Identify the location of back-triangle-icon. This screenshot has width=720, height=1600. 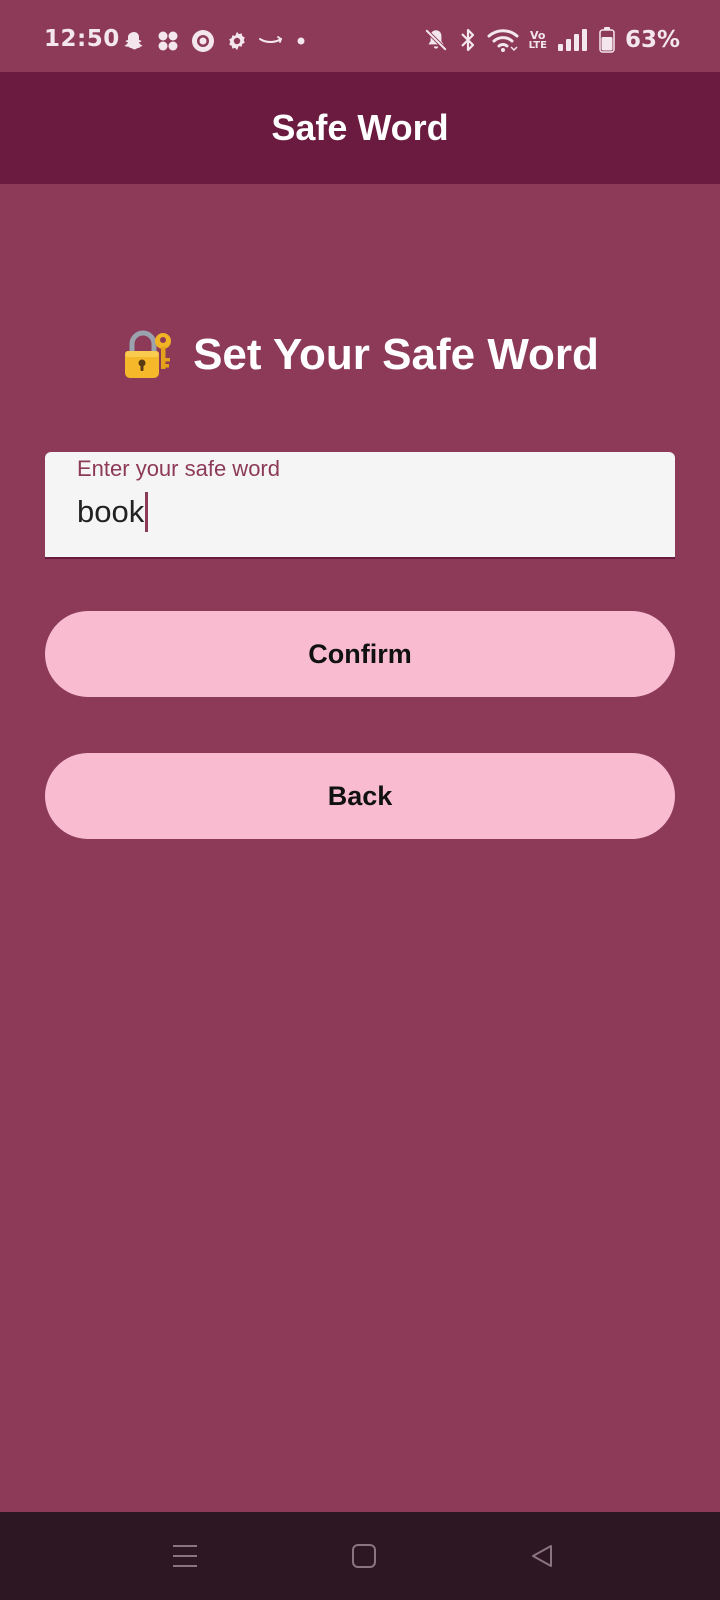
(542, 1556).